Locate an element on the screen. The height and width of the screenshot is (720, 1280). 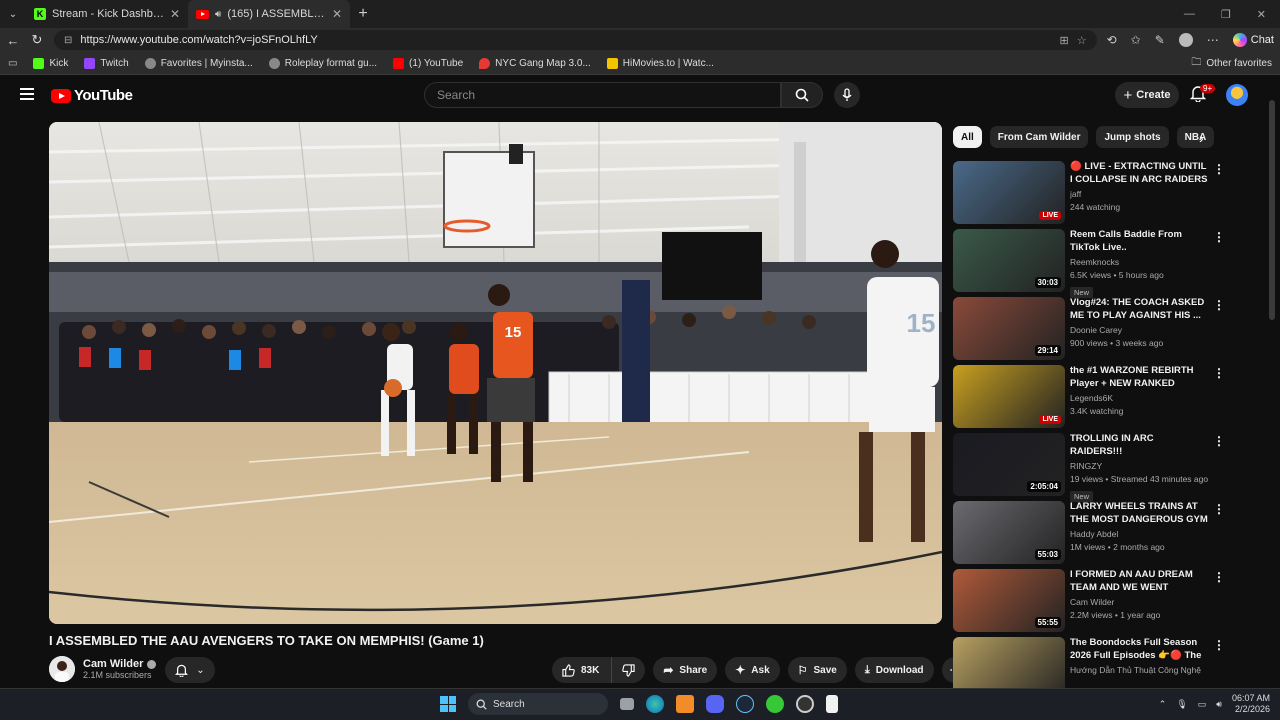
save-button: ⚐ Save is located at coordinates (817, 670).